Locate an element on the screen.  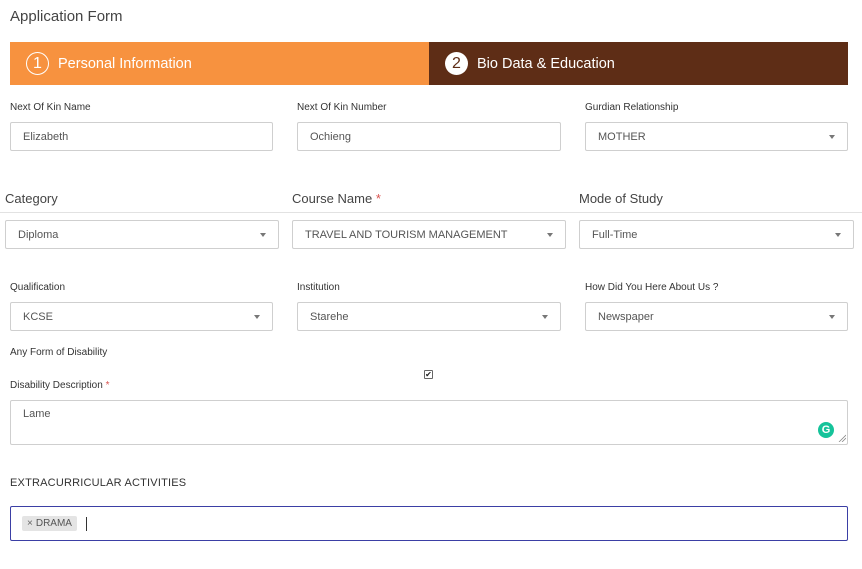
disability-description-label: Disability Description * is located at coordinates (60, 385).